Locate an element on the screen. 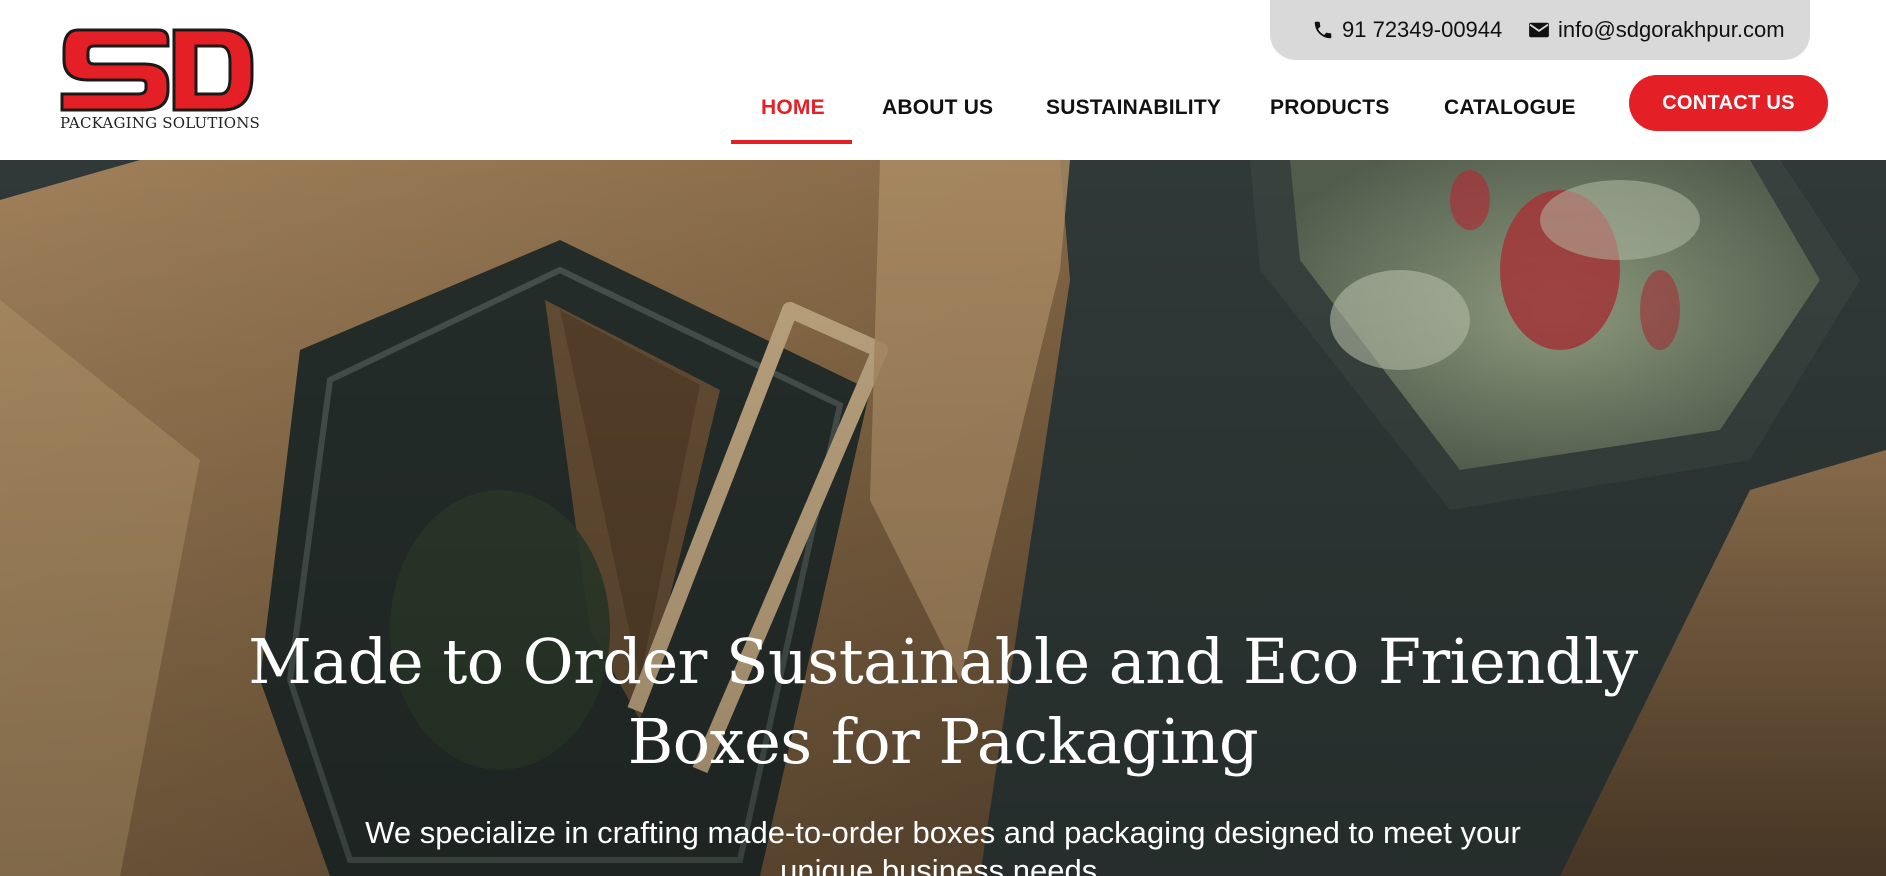  nav-sustainability: SUSTAINABILITY is located at coordinates (1133, 108).